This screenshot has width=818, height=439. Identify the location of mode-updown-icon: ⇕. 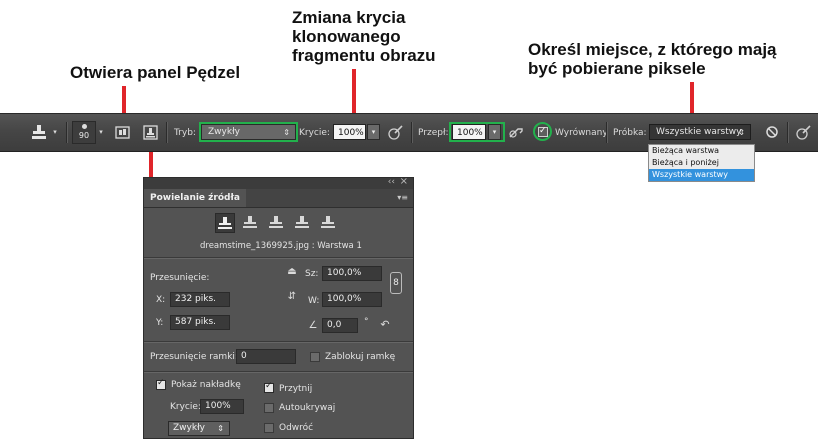
(286, 132).